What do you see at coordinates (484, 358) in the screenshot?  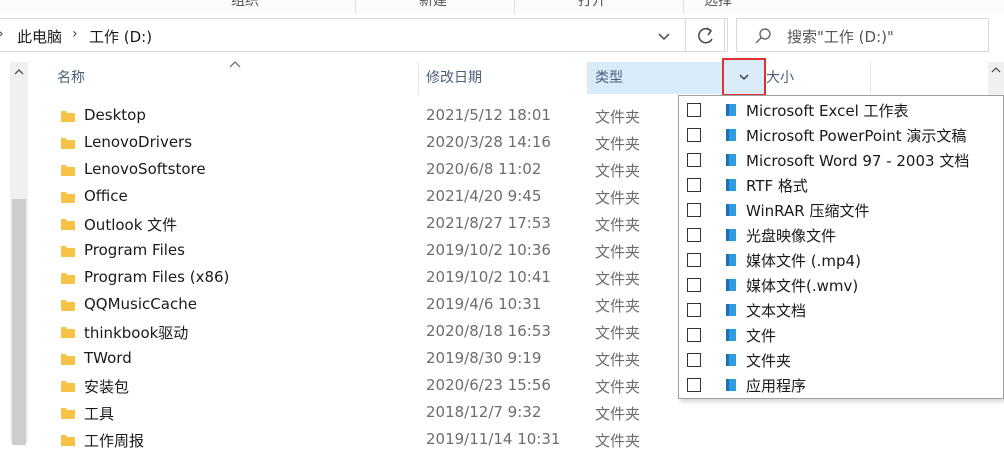 I see `file-date: 2019/8/30 9:19` at bounding box center [484, 358].